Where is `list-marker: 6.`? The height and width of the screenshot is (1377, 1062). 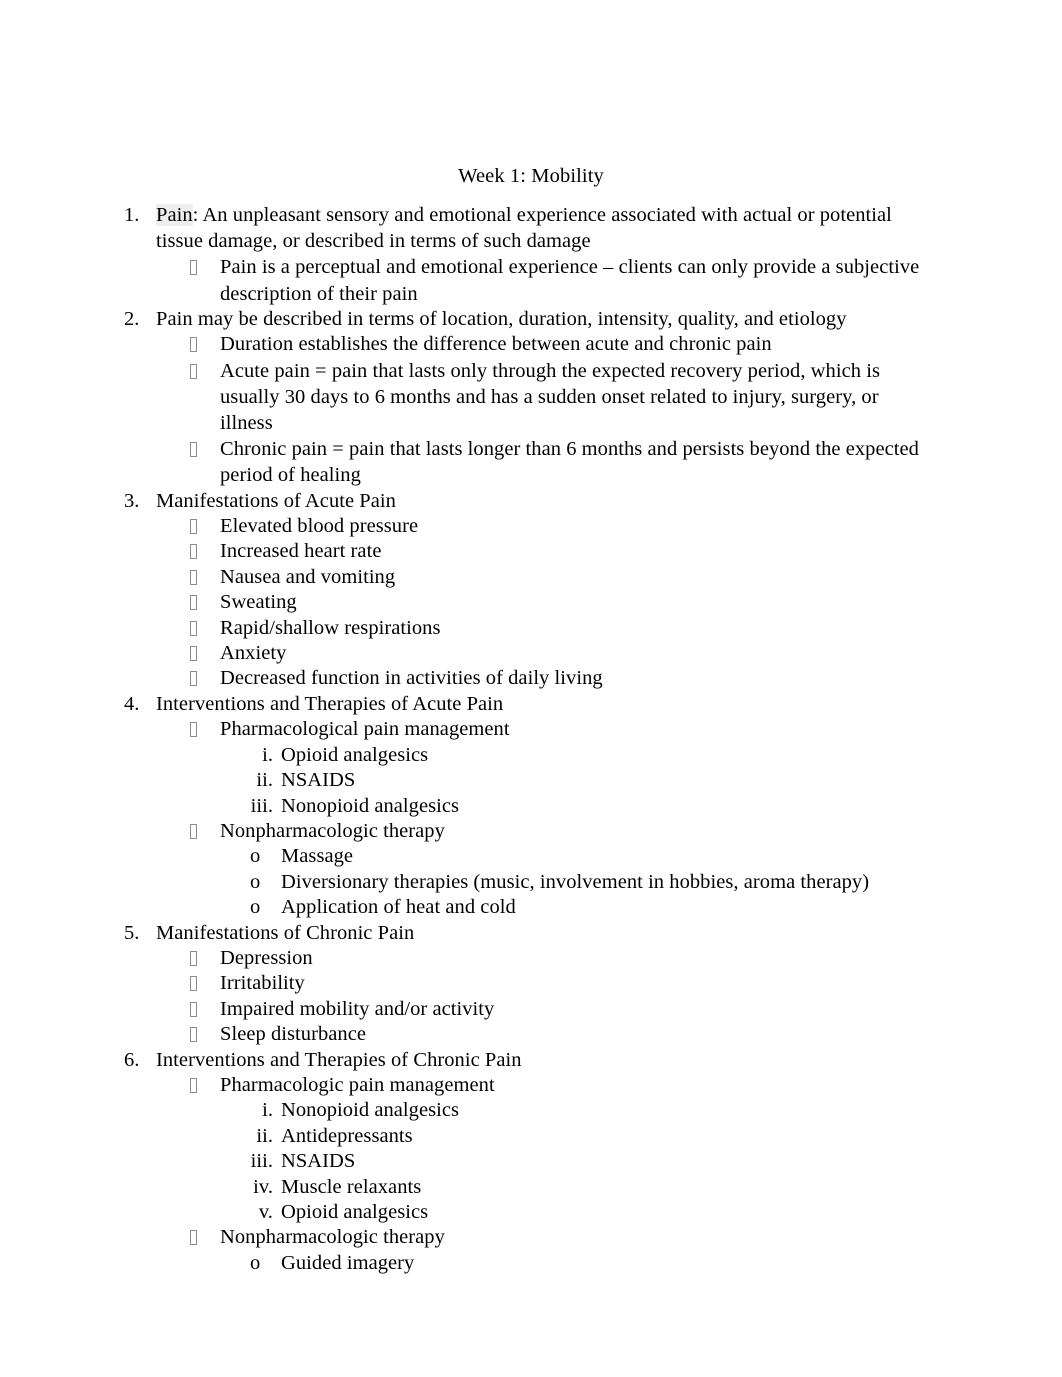
list-marker: 6. is located at coordinates (132, 1059).